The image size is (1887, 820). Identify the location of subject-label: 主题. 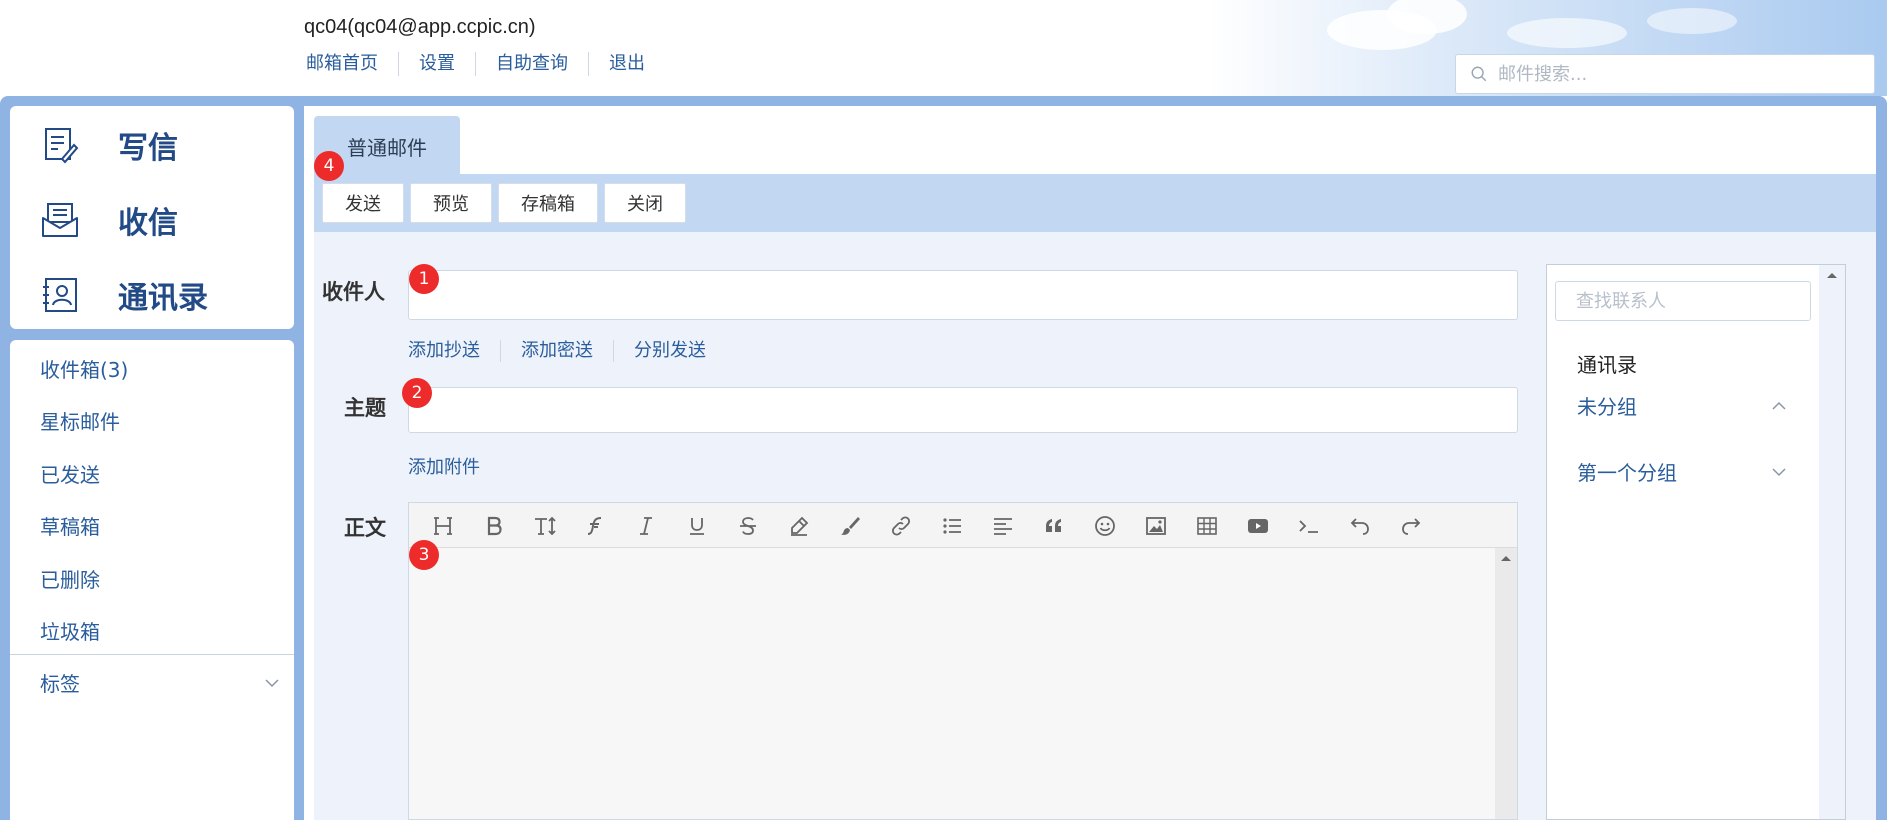
(365, 408).